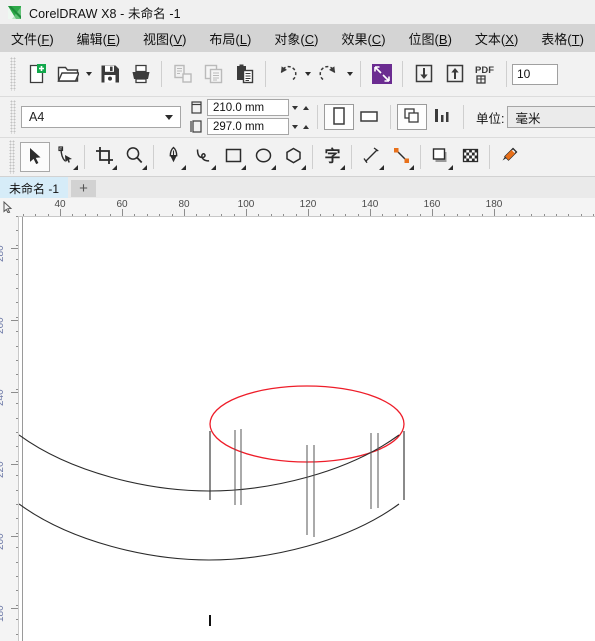 This screenshot has height=641, width=595. What do you see at coordinates (349, 74) in the screenshot?
I see `redo-dropdown` at bounding box center [349, 74].